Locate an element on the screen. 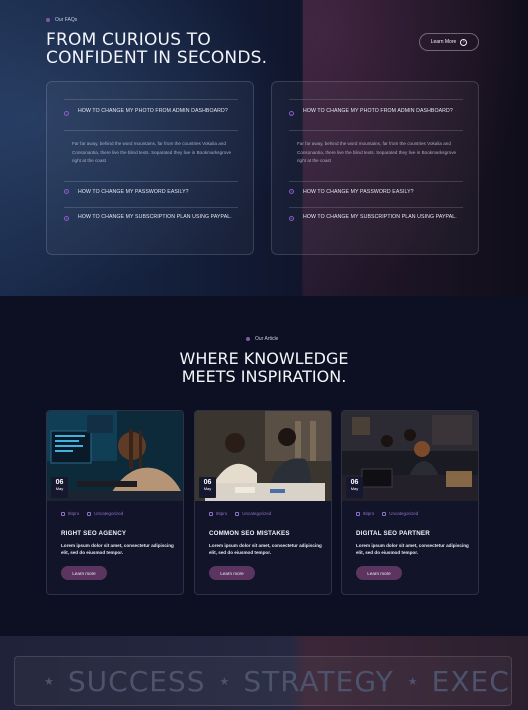  faq-eyebrow-label: Our FAQs is located at coordinates (66, 20).